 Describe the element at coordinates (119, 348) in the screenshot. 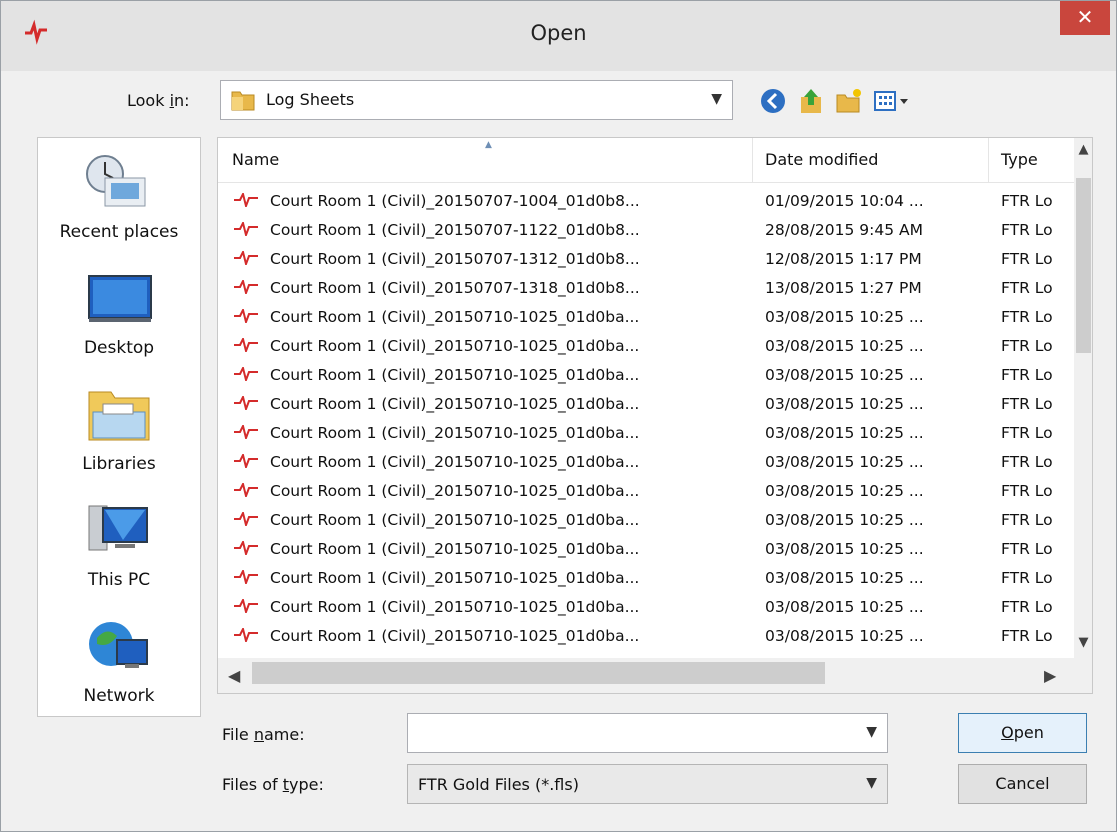

I see `place-label: Desktop` at that location.